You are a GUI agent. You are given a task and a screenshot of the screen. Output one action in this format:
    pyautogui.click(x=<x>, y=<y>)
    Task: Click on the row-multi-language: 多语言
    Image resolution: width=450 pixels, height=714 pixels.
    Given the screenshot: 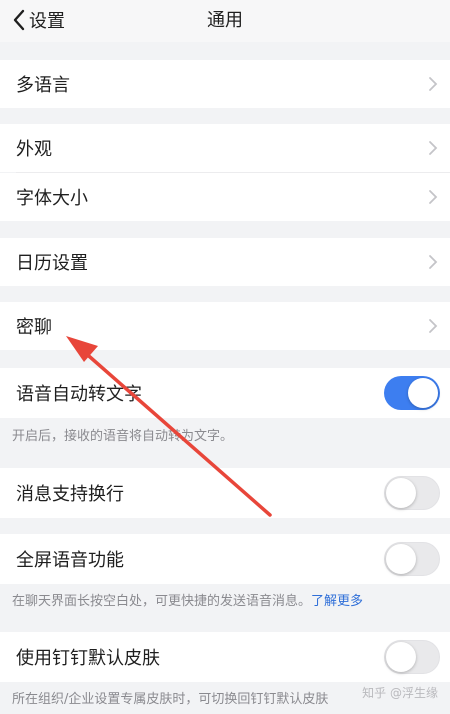 What is the action you would take?
    pyautogui.click(x=225, y=84)
    